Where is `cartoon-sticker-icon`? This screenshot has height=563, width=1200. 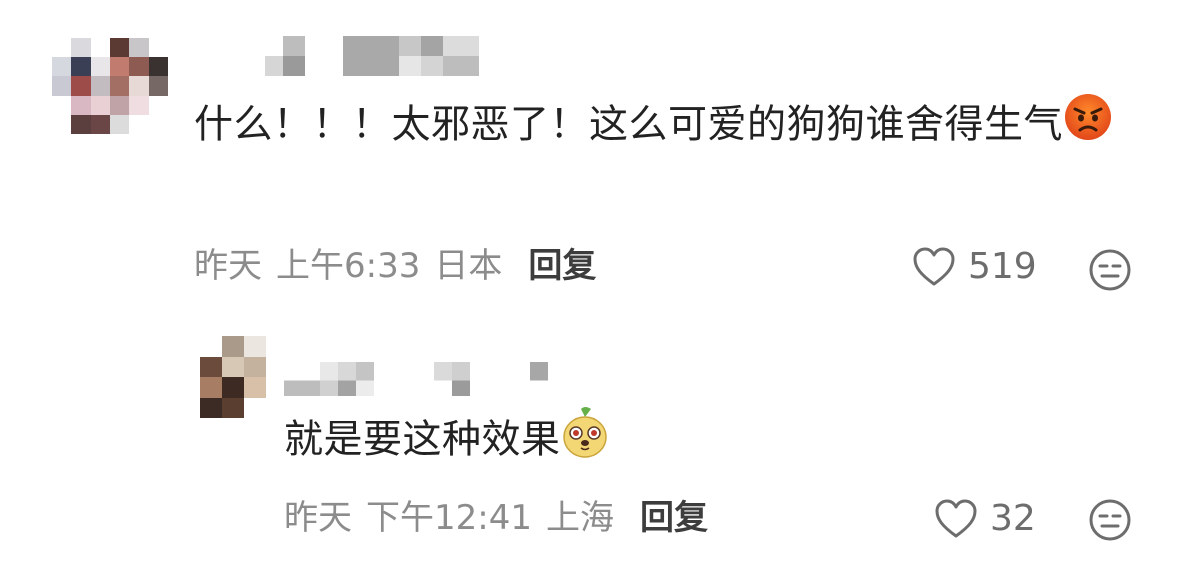 cartoon-sticker-icon is located at coordinates (585, 442).